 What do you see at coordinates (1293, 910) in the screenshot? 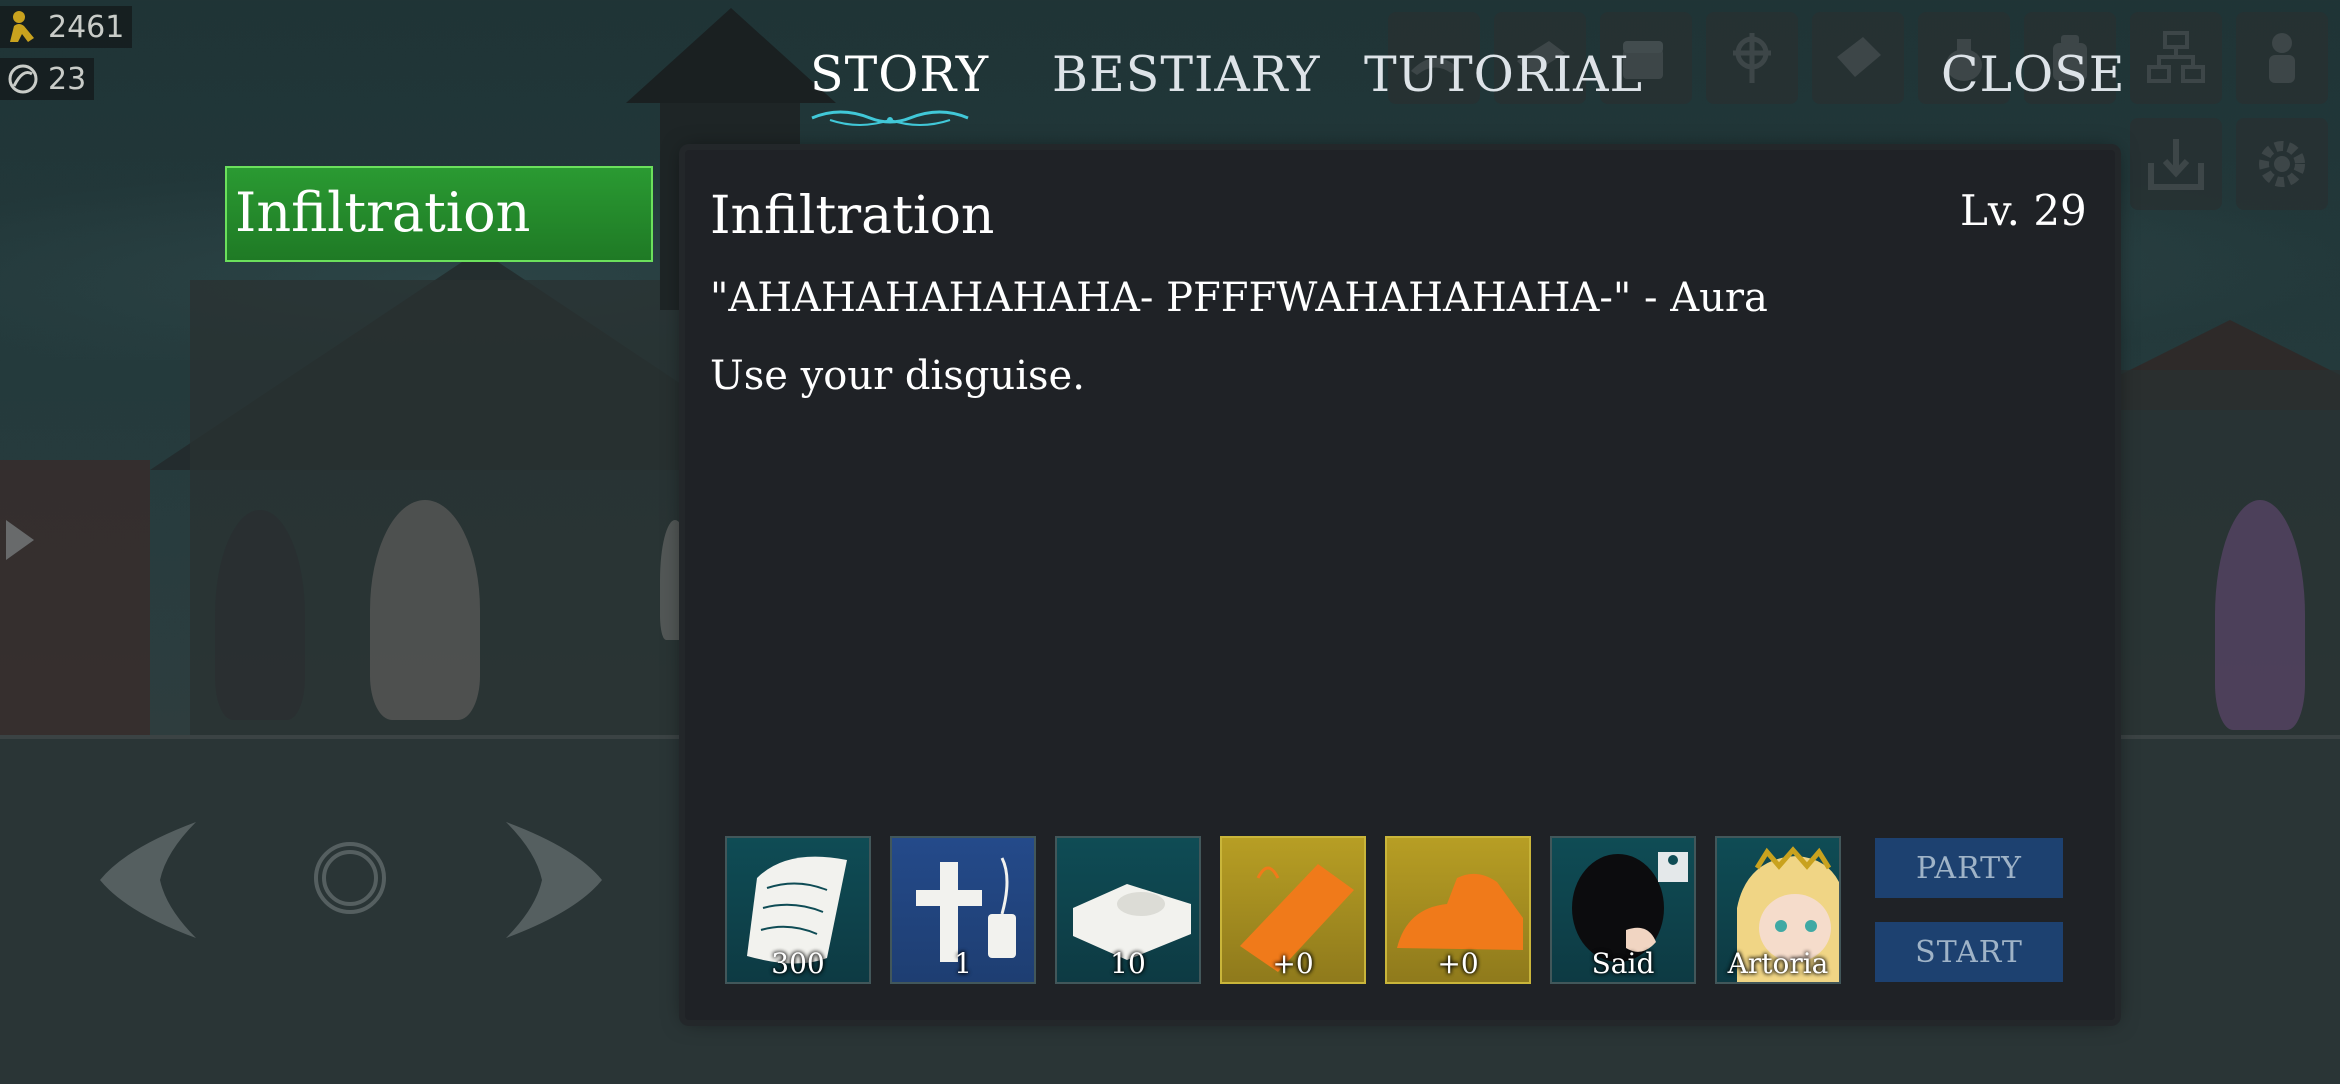
I see `reward-orange-card: +0` at bounding box center [1293, 910].